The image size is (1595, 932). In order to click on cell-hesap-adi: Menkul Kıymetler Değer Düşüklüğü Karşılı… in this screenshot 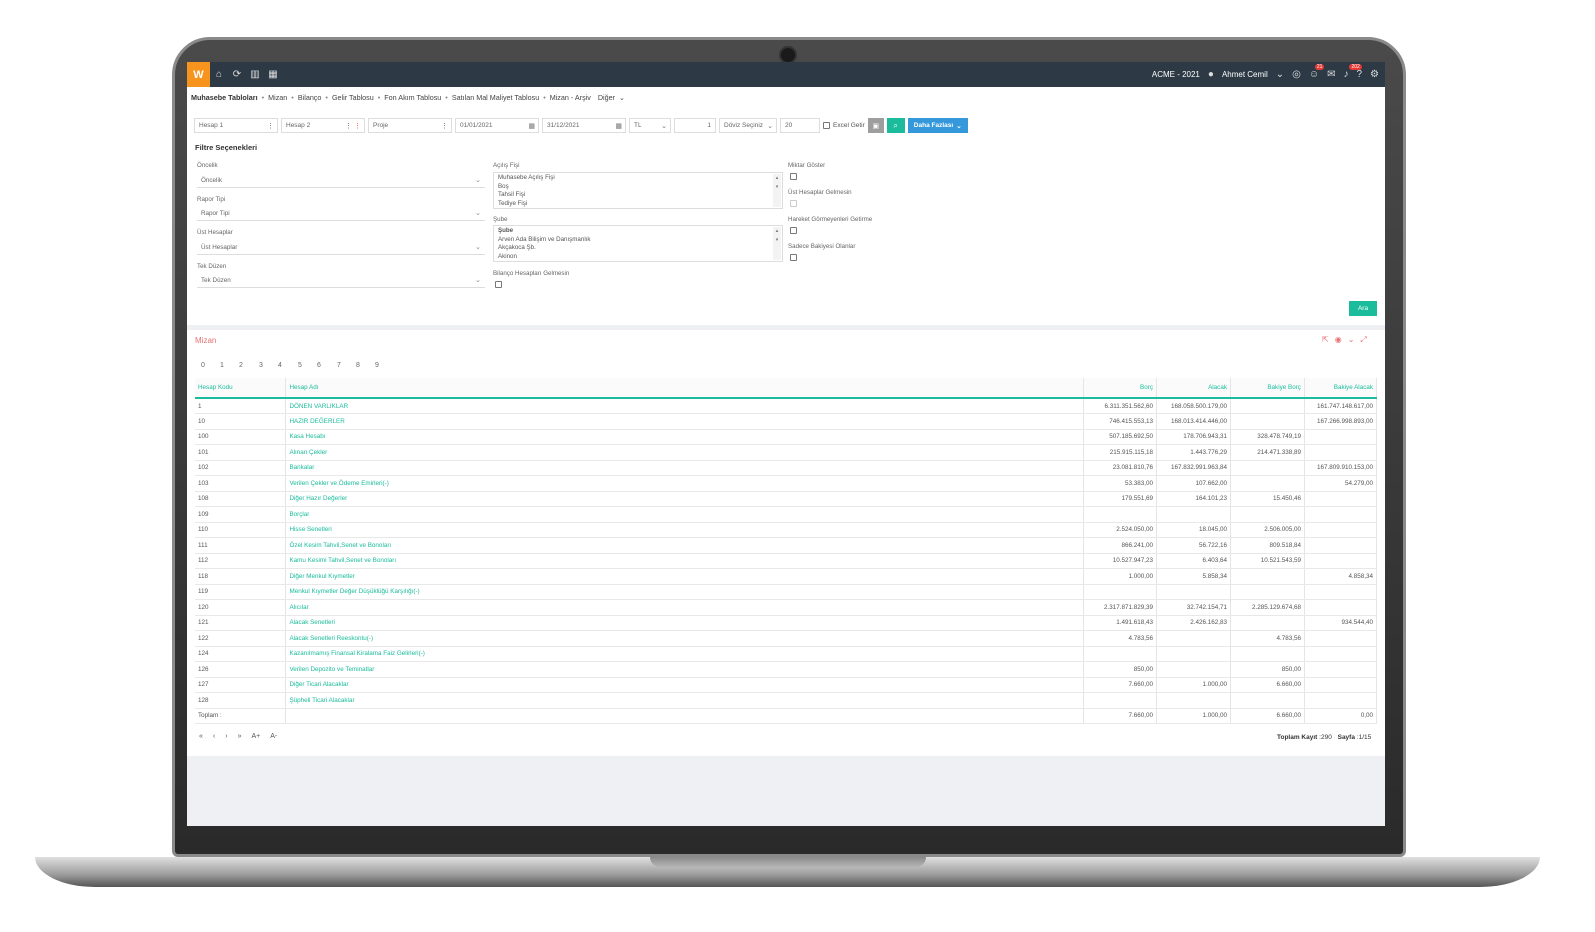, I will do `click(685, 592)`.